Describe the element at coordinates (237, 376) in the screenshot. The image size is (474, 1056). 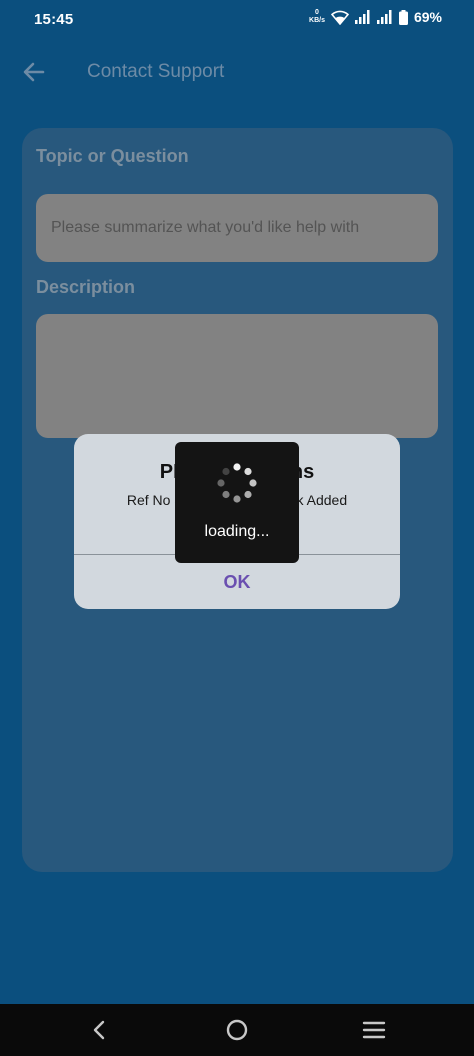
I see `description-input` at that location.